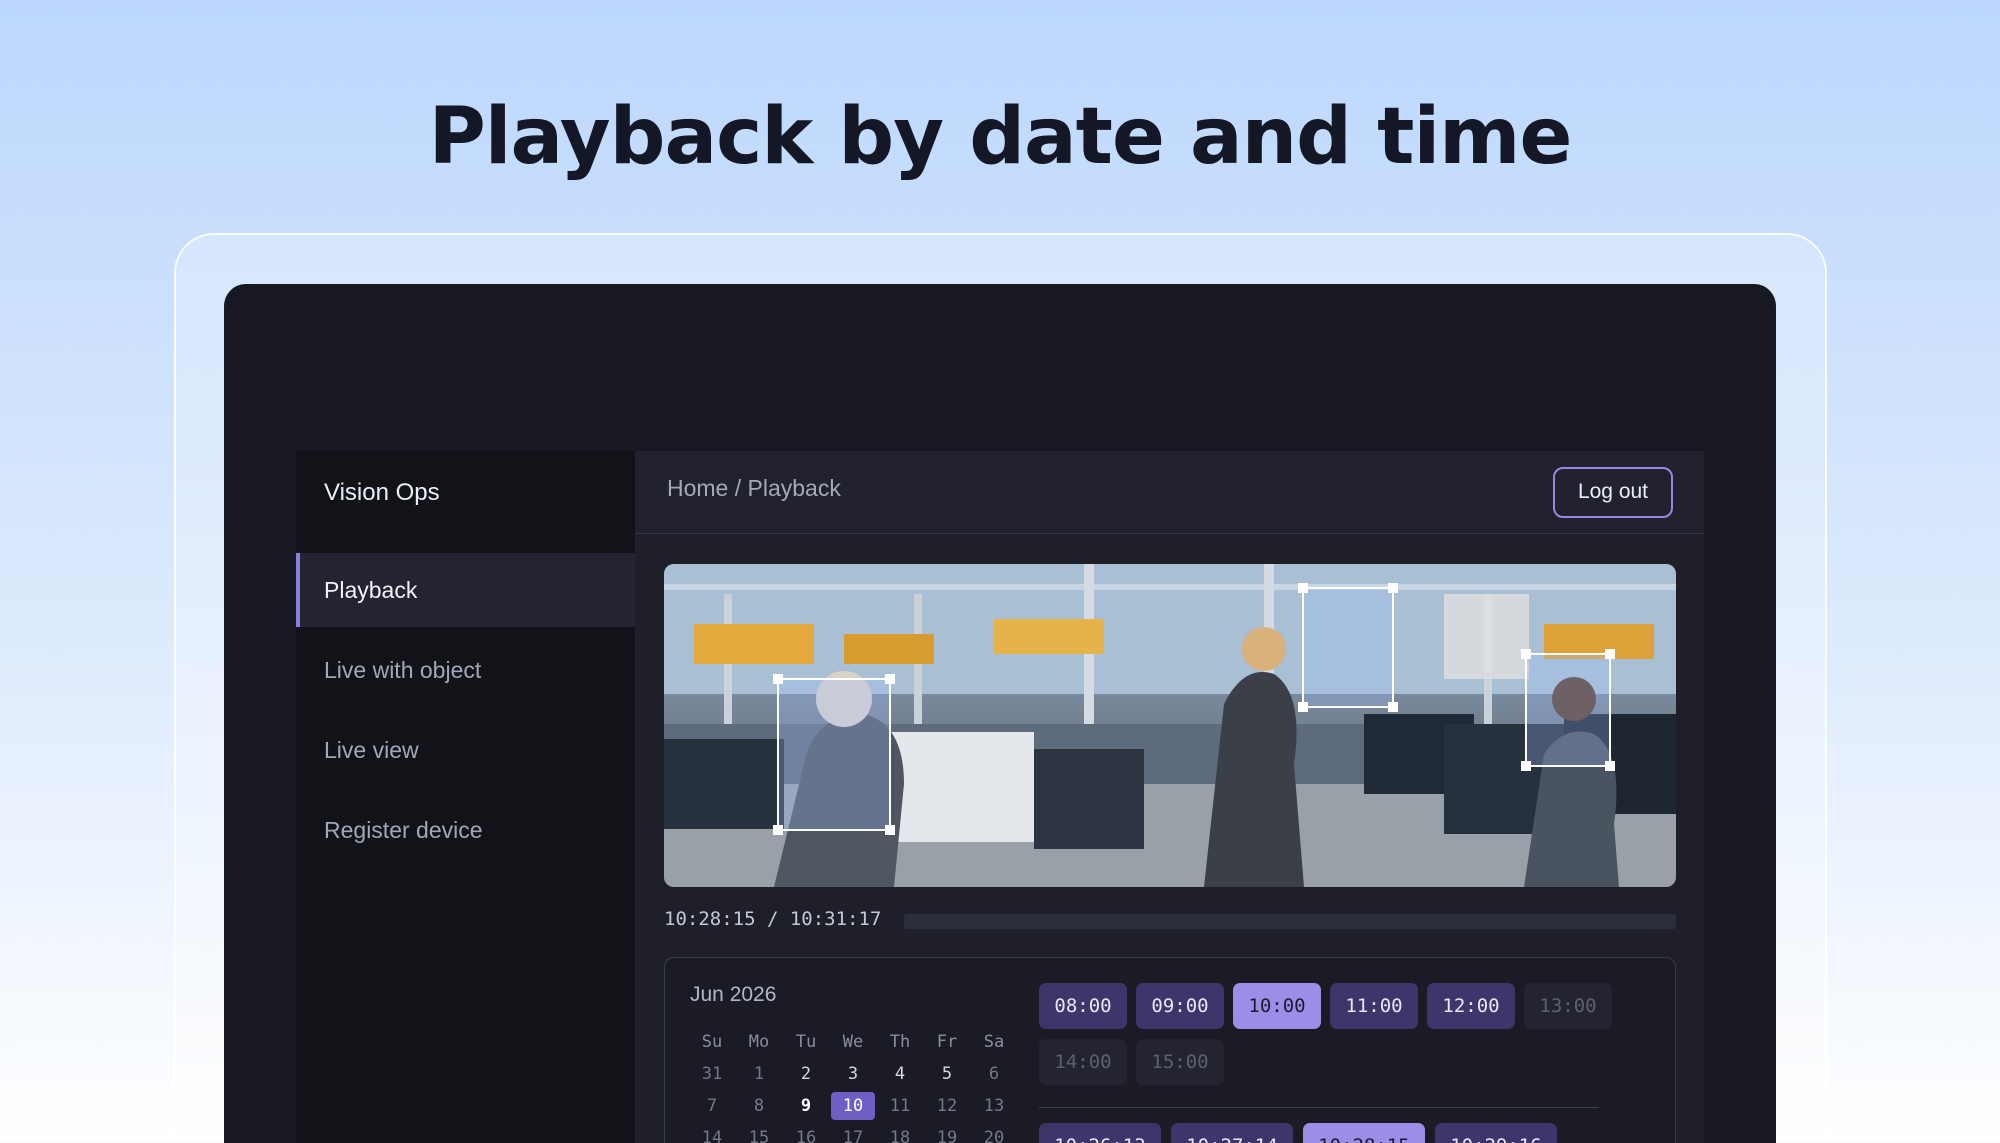 This screenshot has width=2000, height=1143. Describe the element at coordinates (1170, 725) in the screenshot. I see `video-player` at that location.